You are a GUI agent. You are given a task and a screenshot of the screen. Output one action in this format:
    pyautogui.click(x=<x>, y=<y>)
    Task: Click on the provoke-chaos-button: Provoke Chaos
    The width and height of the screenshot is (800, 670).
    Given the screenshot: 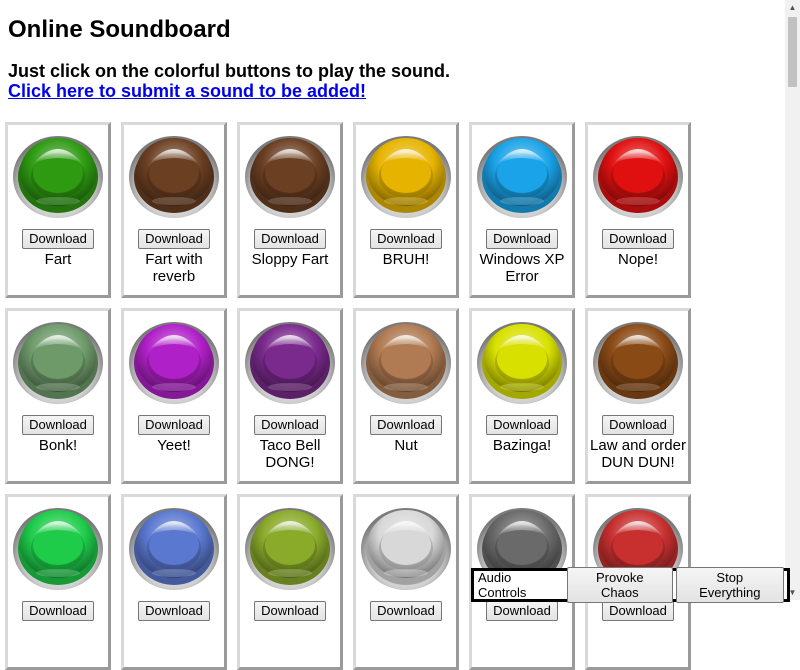 What is the action you would take?
    pyautogui.click(x=620, y=585)
    